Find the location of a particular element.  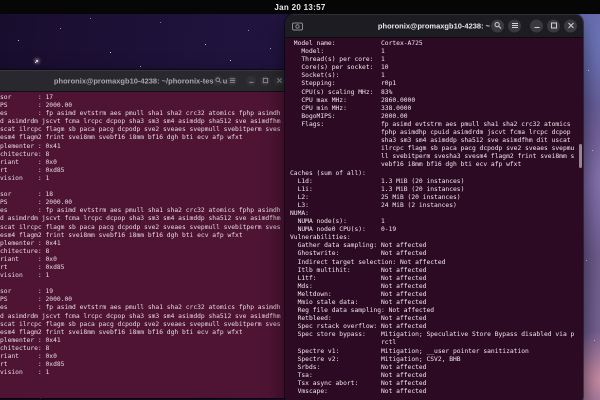

terminal-line: NUMA node(s): 1 is located at coordinates (337, 222).